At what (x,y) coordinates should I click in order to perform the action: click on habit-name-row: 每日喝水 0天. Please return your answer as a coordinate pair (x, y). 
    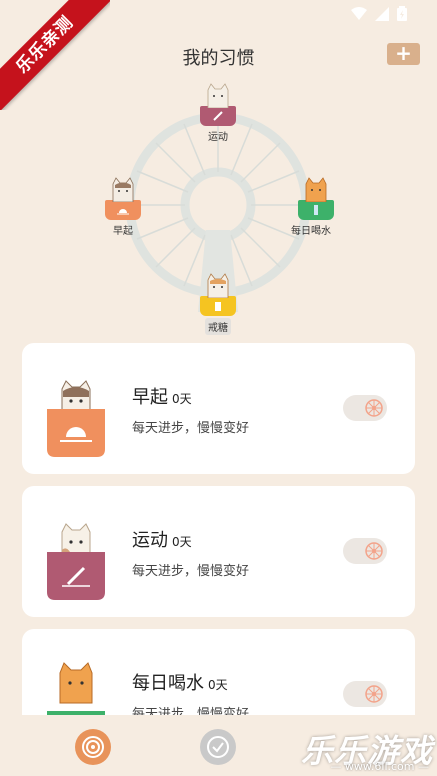
    Looking at the image, I should click on (180, 682).